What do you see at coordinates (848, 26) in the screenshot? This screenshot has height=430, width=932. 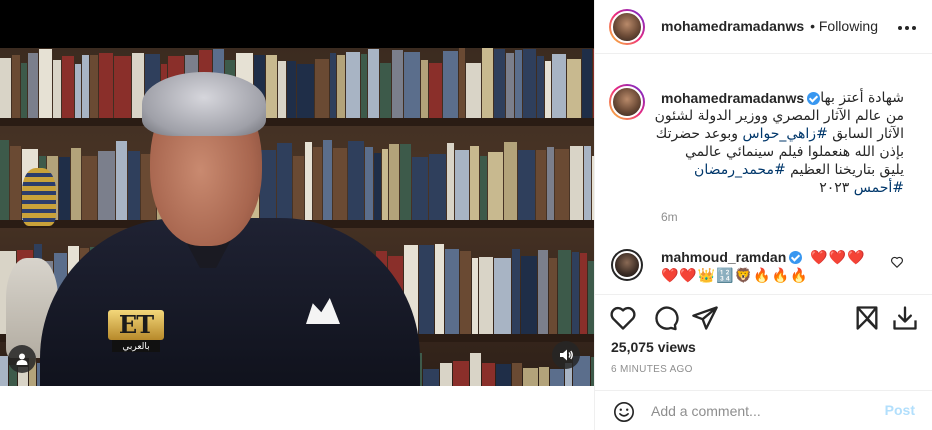 I see `following-button: Following` at bounding box center [848, 26].